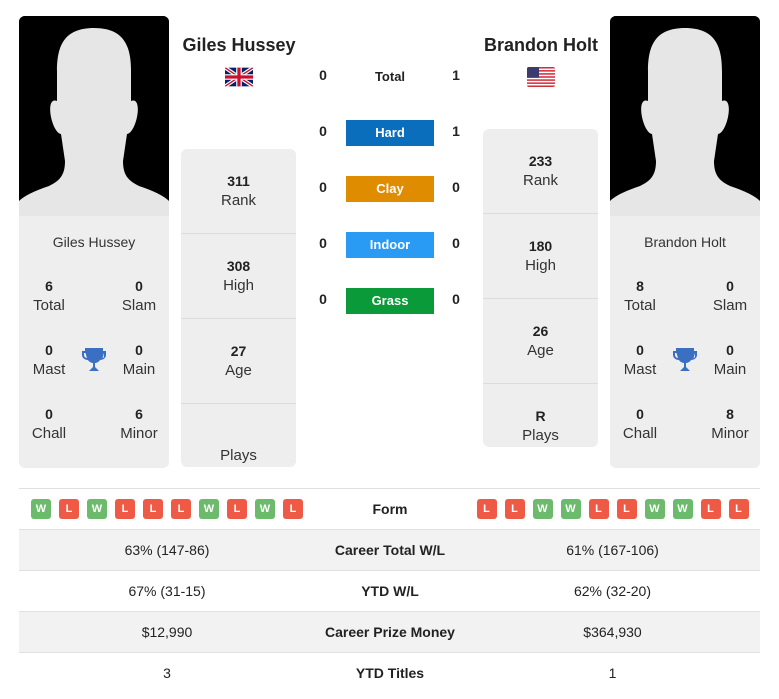 This screenshot has height=699, width=779. Describe the element at coordinates (239, 77) in the screenshot. I see `gb-flag-icon` at that location.